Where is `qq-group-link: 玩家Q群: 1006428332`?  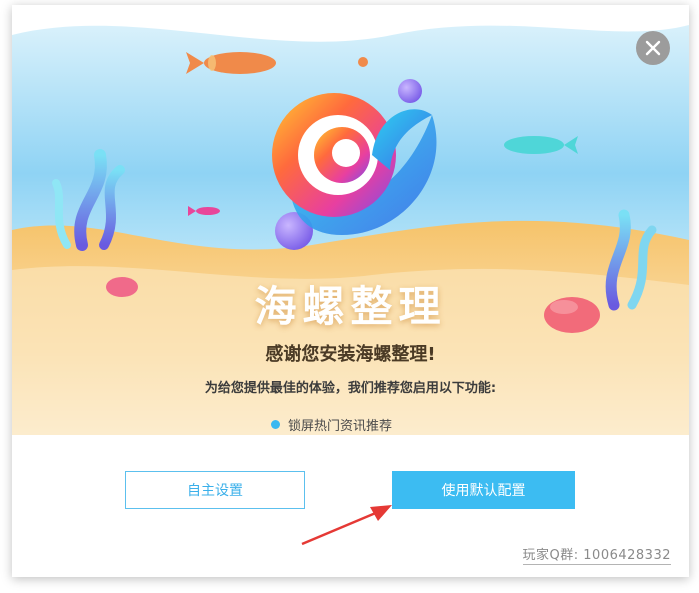
qq-group-link: 玩家Q群: 1006428332 is located at coordinates (596, 554).